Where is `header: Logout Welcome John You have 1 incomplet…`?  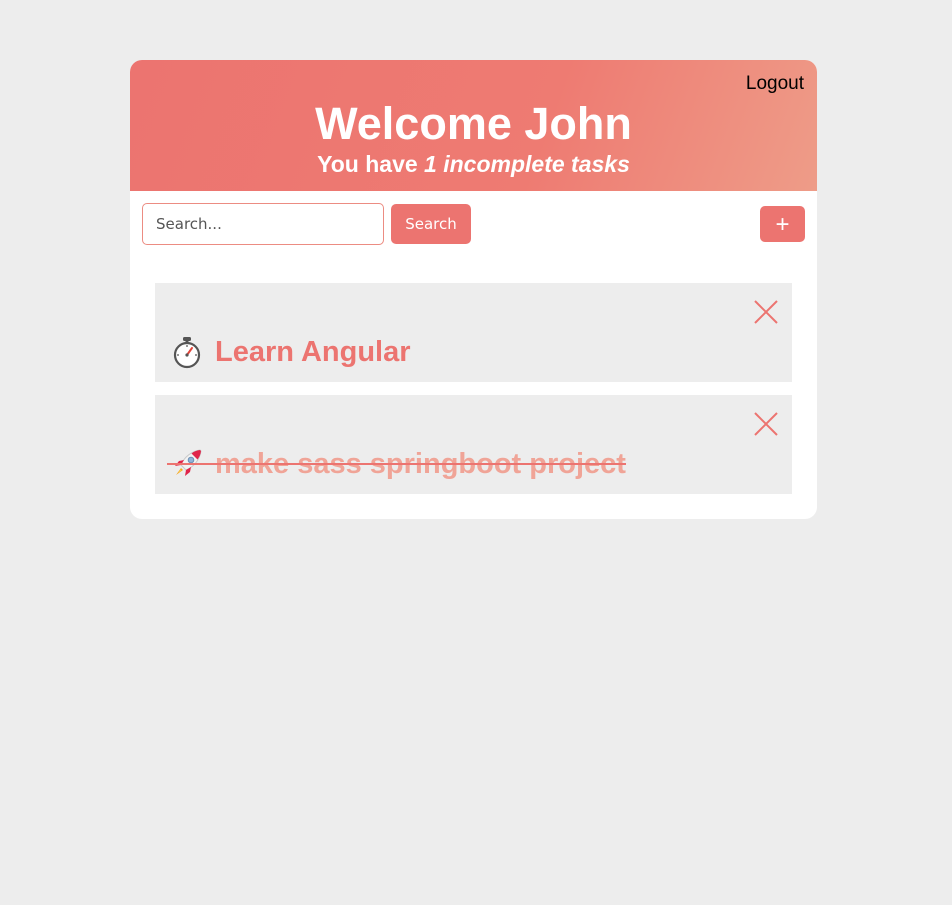 header: Logout Welcome John You have 1 incomplet… is located at coordinates (473, 125).